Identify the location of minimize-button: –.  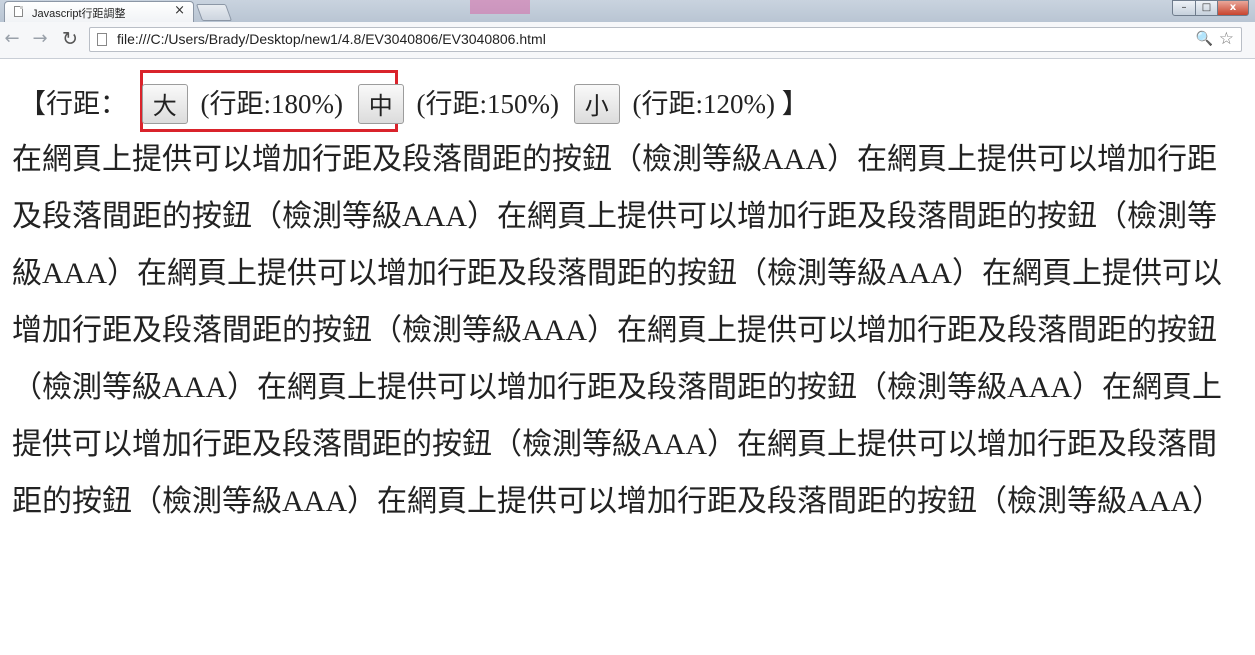
(1184, 8).